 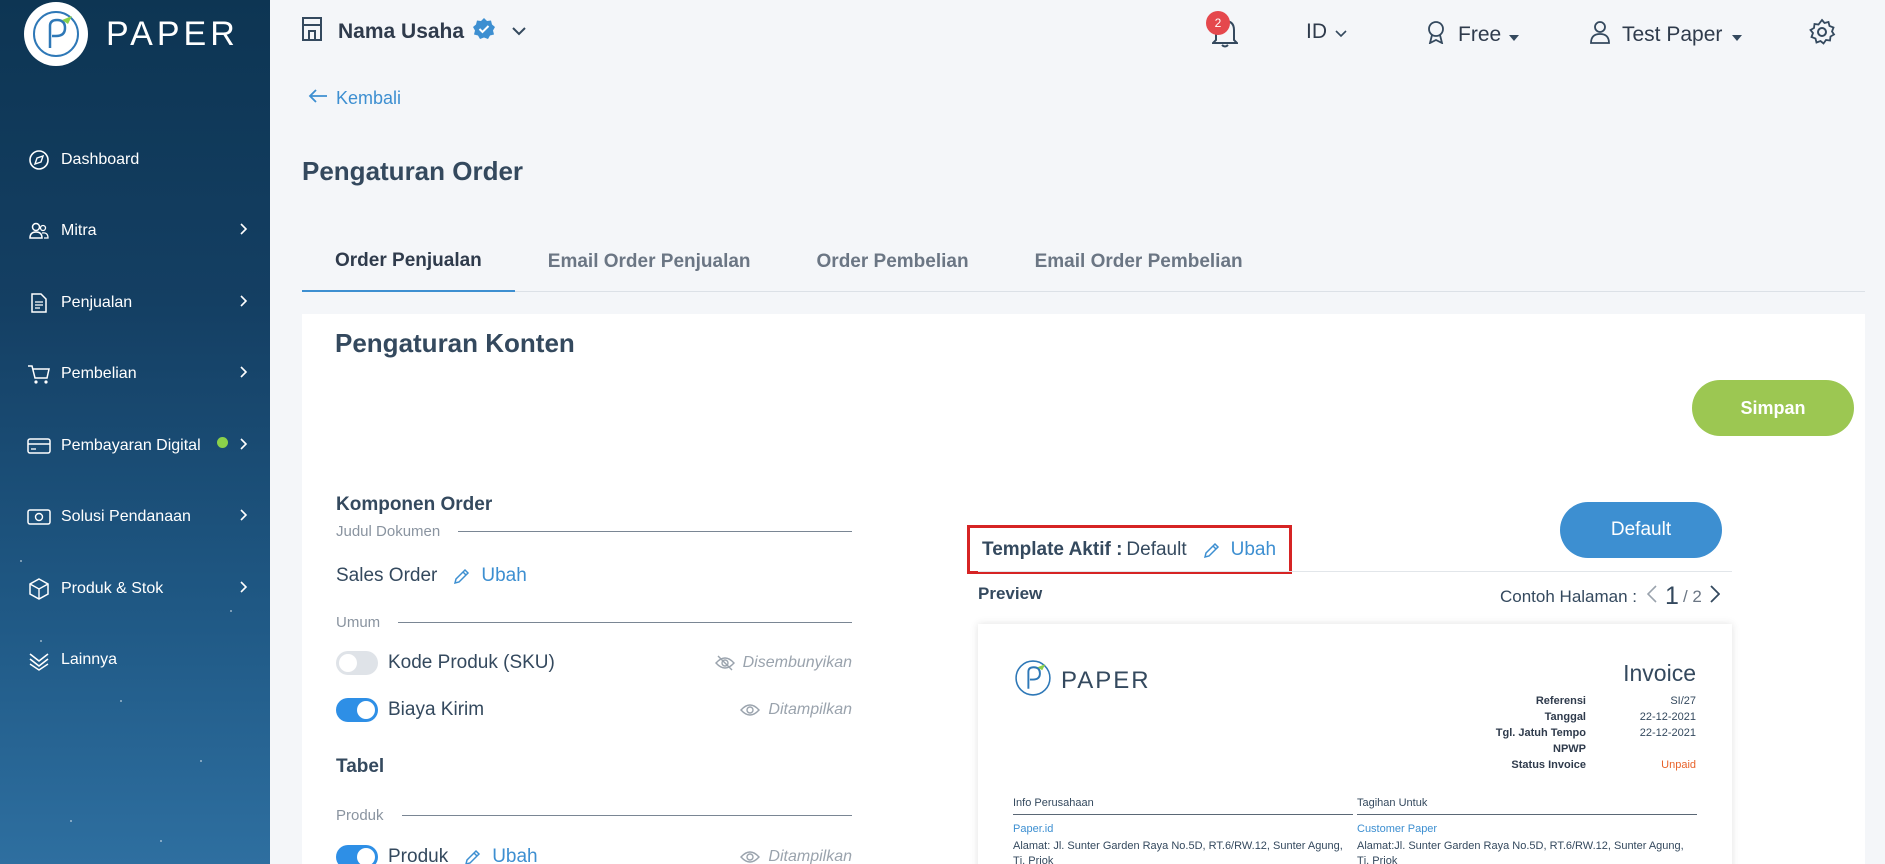 What do you see at coordinates (1641, 530) in the screenshot?
I see `default-template-button: Default` at bounding box center [1641, 530].